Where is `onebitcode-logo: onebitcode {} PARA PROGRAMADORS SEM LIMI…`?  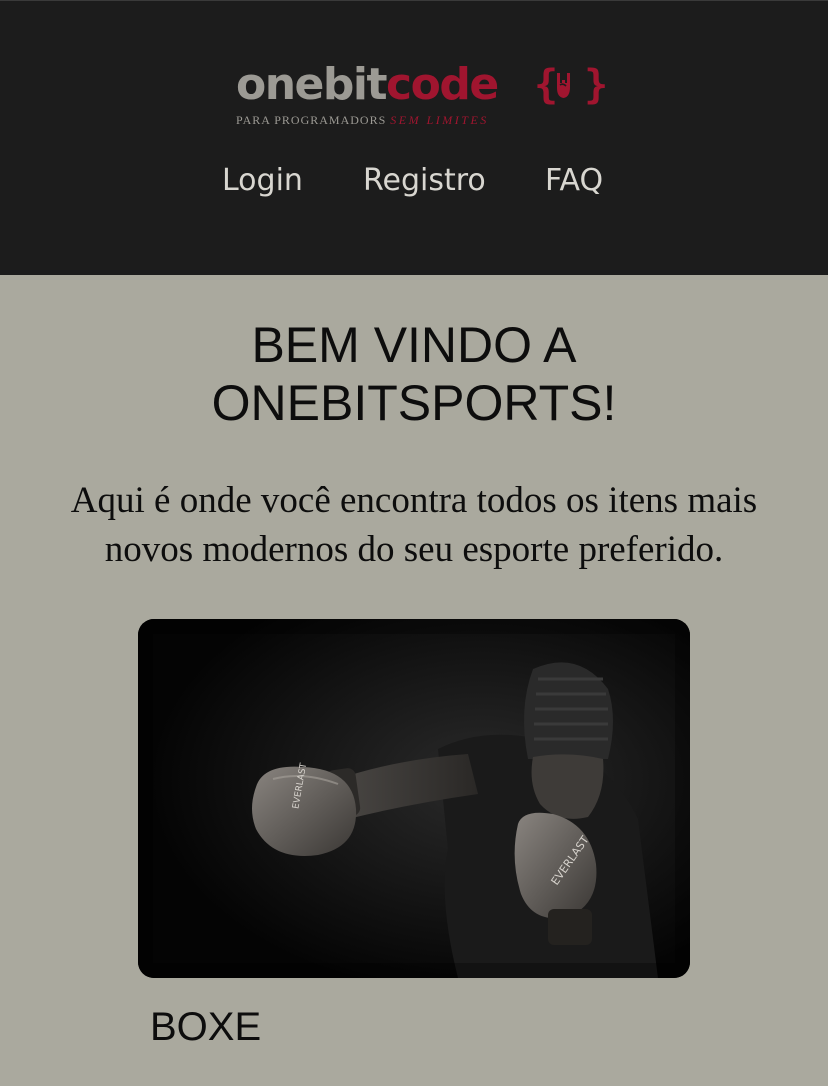
onebitcode-logo: onebitcode {} PARA PROGRAMADORS SEM LIMI… is located at coordinates (422, 94).